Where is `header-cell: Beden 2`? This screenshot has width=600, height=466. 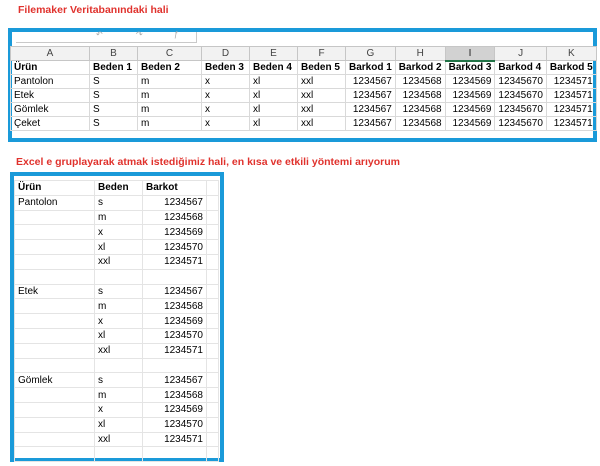
header-cell: Beden 2 is located at coordinates (169, 67).